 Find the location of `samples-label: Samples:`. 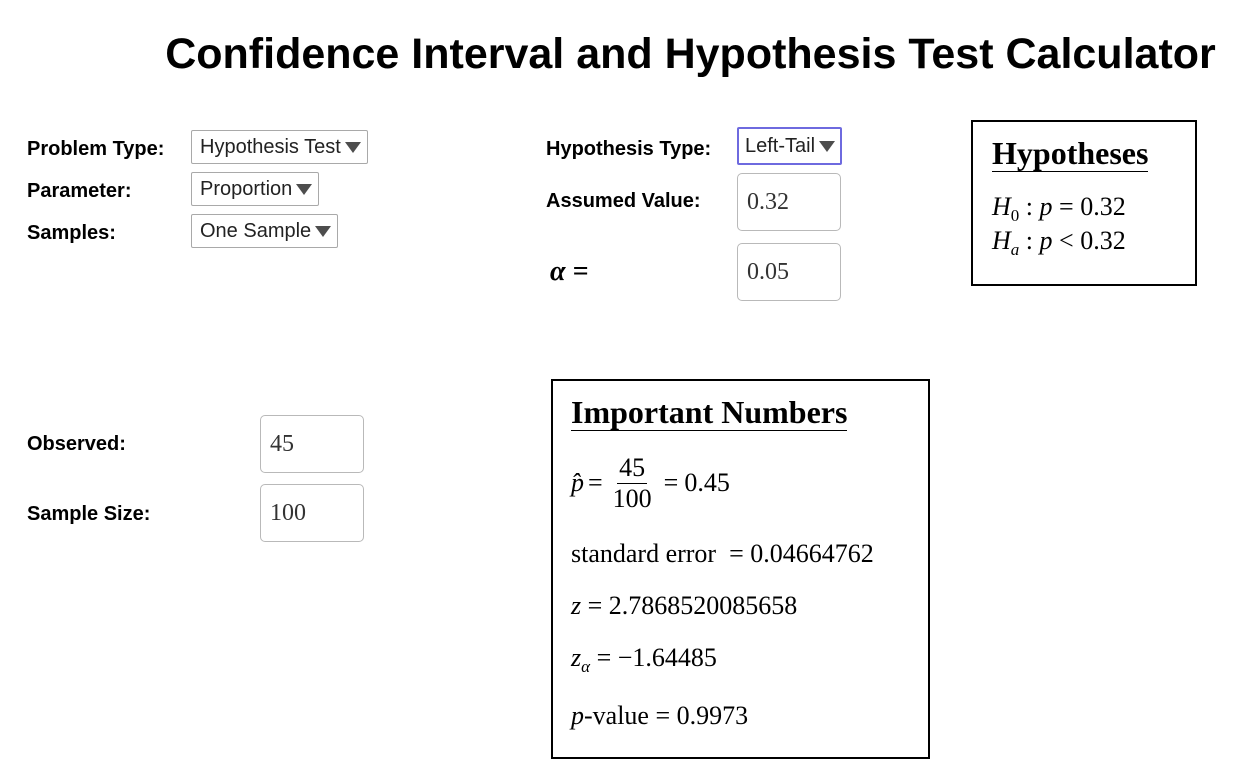

samples-label: Samples: is located at coordinates (71, 233).